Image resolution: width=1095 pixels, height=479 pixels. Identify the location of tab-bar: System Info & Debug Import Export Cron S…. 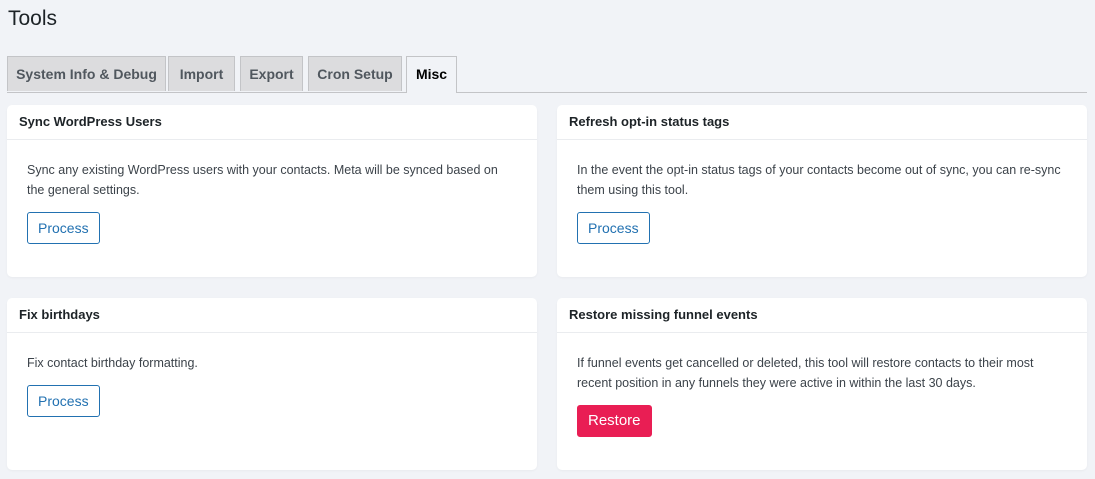
(547, 74).